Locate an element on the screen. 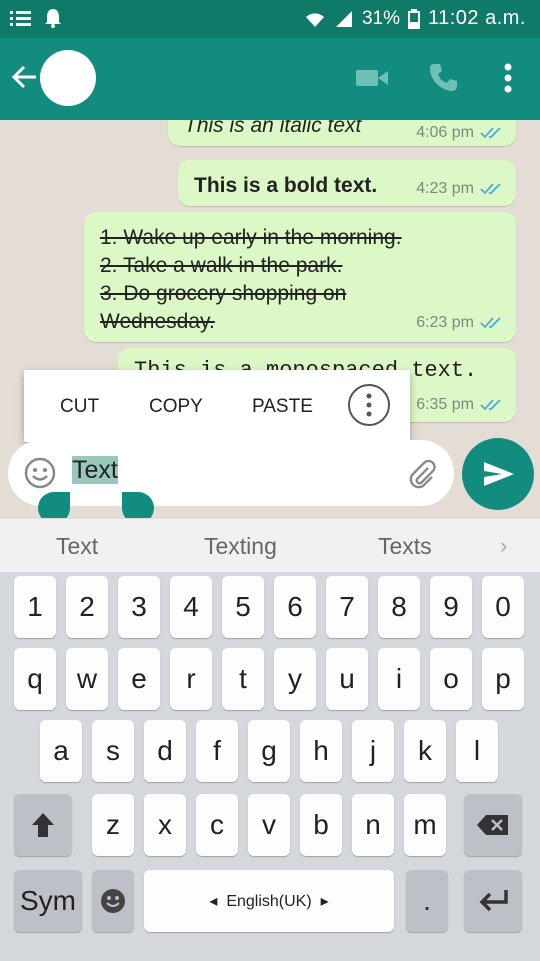  key: m is located at coordinates (425, 825).